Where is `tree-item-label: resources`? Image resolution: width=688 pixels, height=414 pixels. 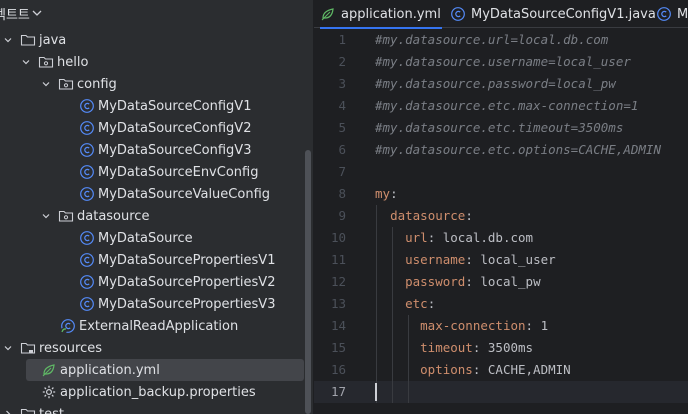 tree-item-label: resources is located at coordinates (71, 348).